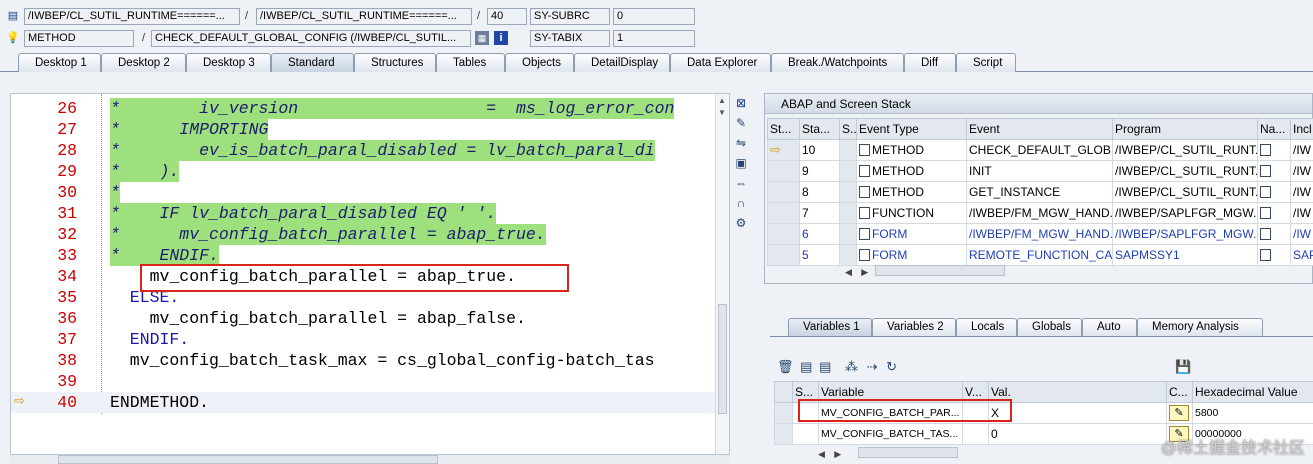 This screenshot has height=464, width=1313. I want to click on save-icon: 💾, so click(1183, 367).